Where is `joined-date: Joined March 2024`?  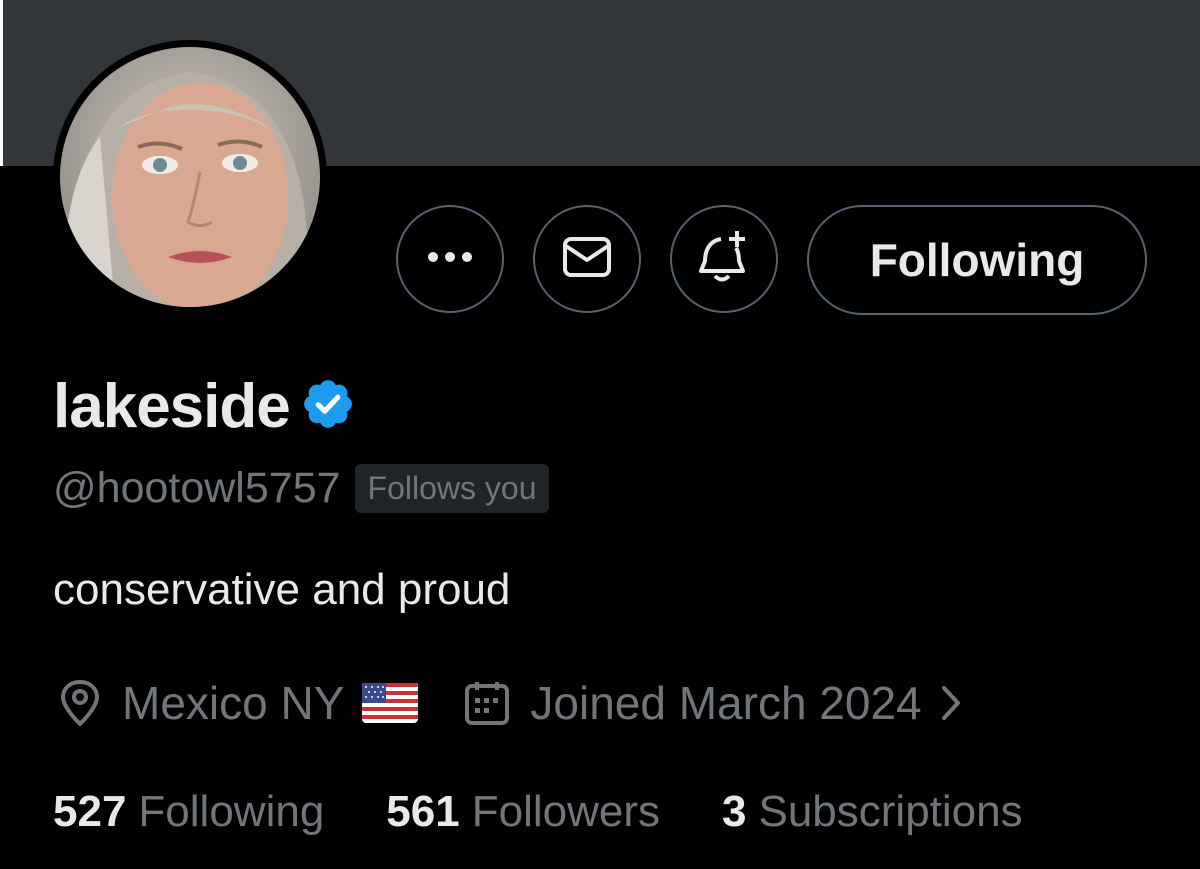
joined-date: Joined March 2024 is located at coordinates (712, 703).